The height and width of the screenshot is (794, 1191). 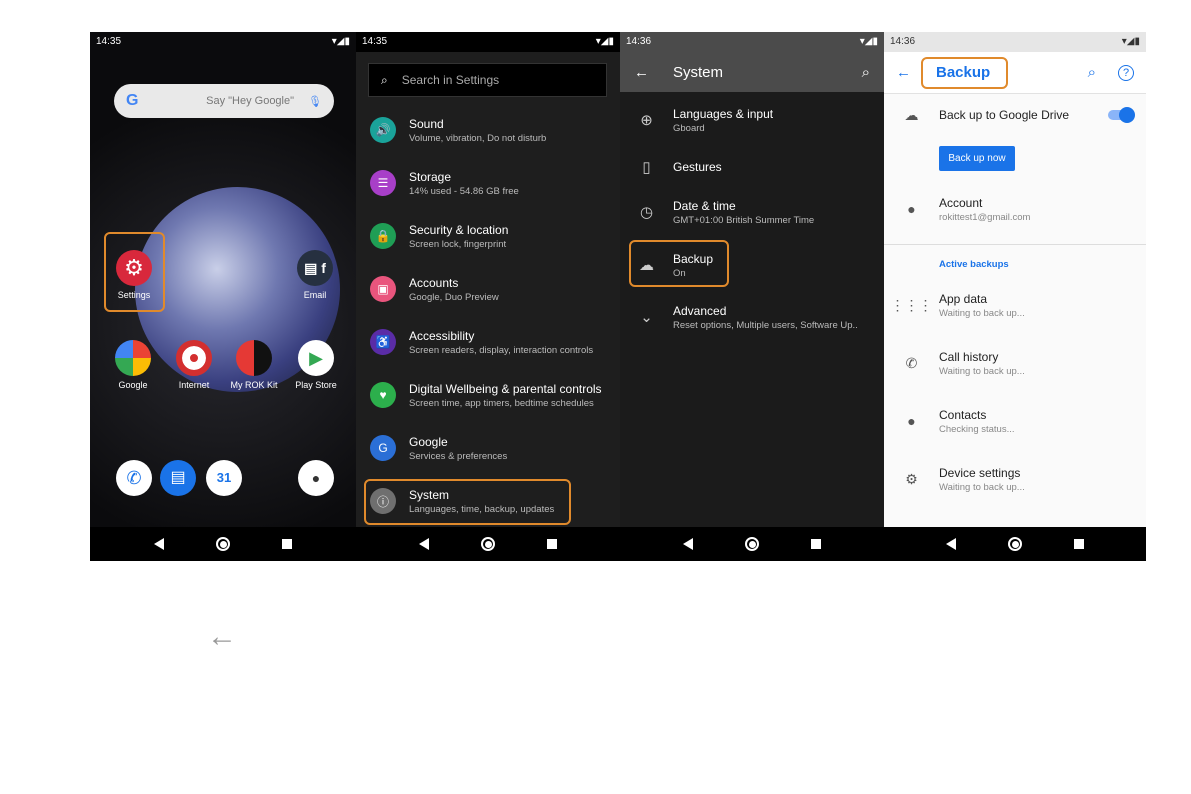 What do you see at coordinates (1015, 209) in the screenshot?
I see `account-row: ● Account rokittest1@gmail.com` at bounding box center [1015, 209].